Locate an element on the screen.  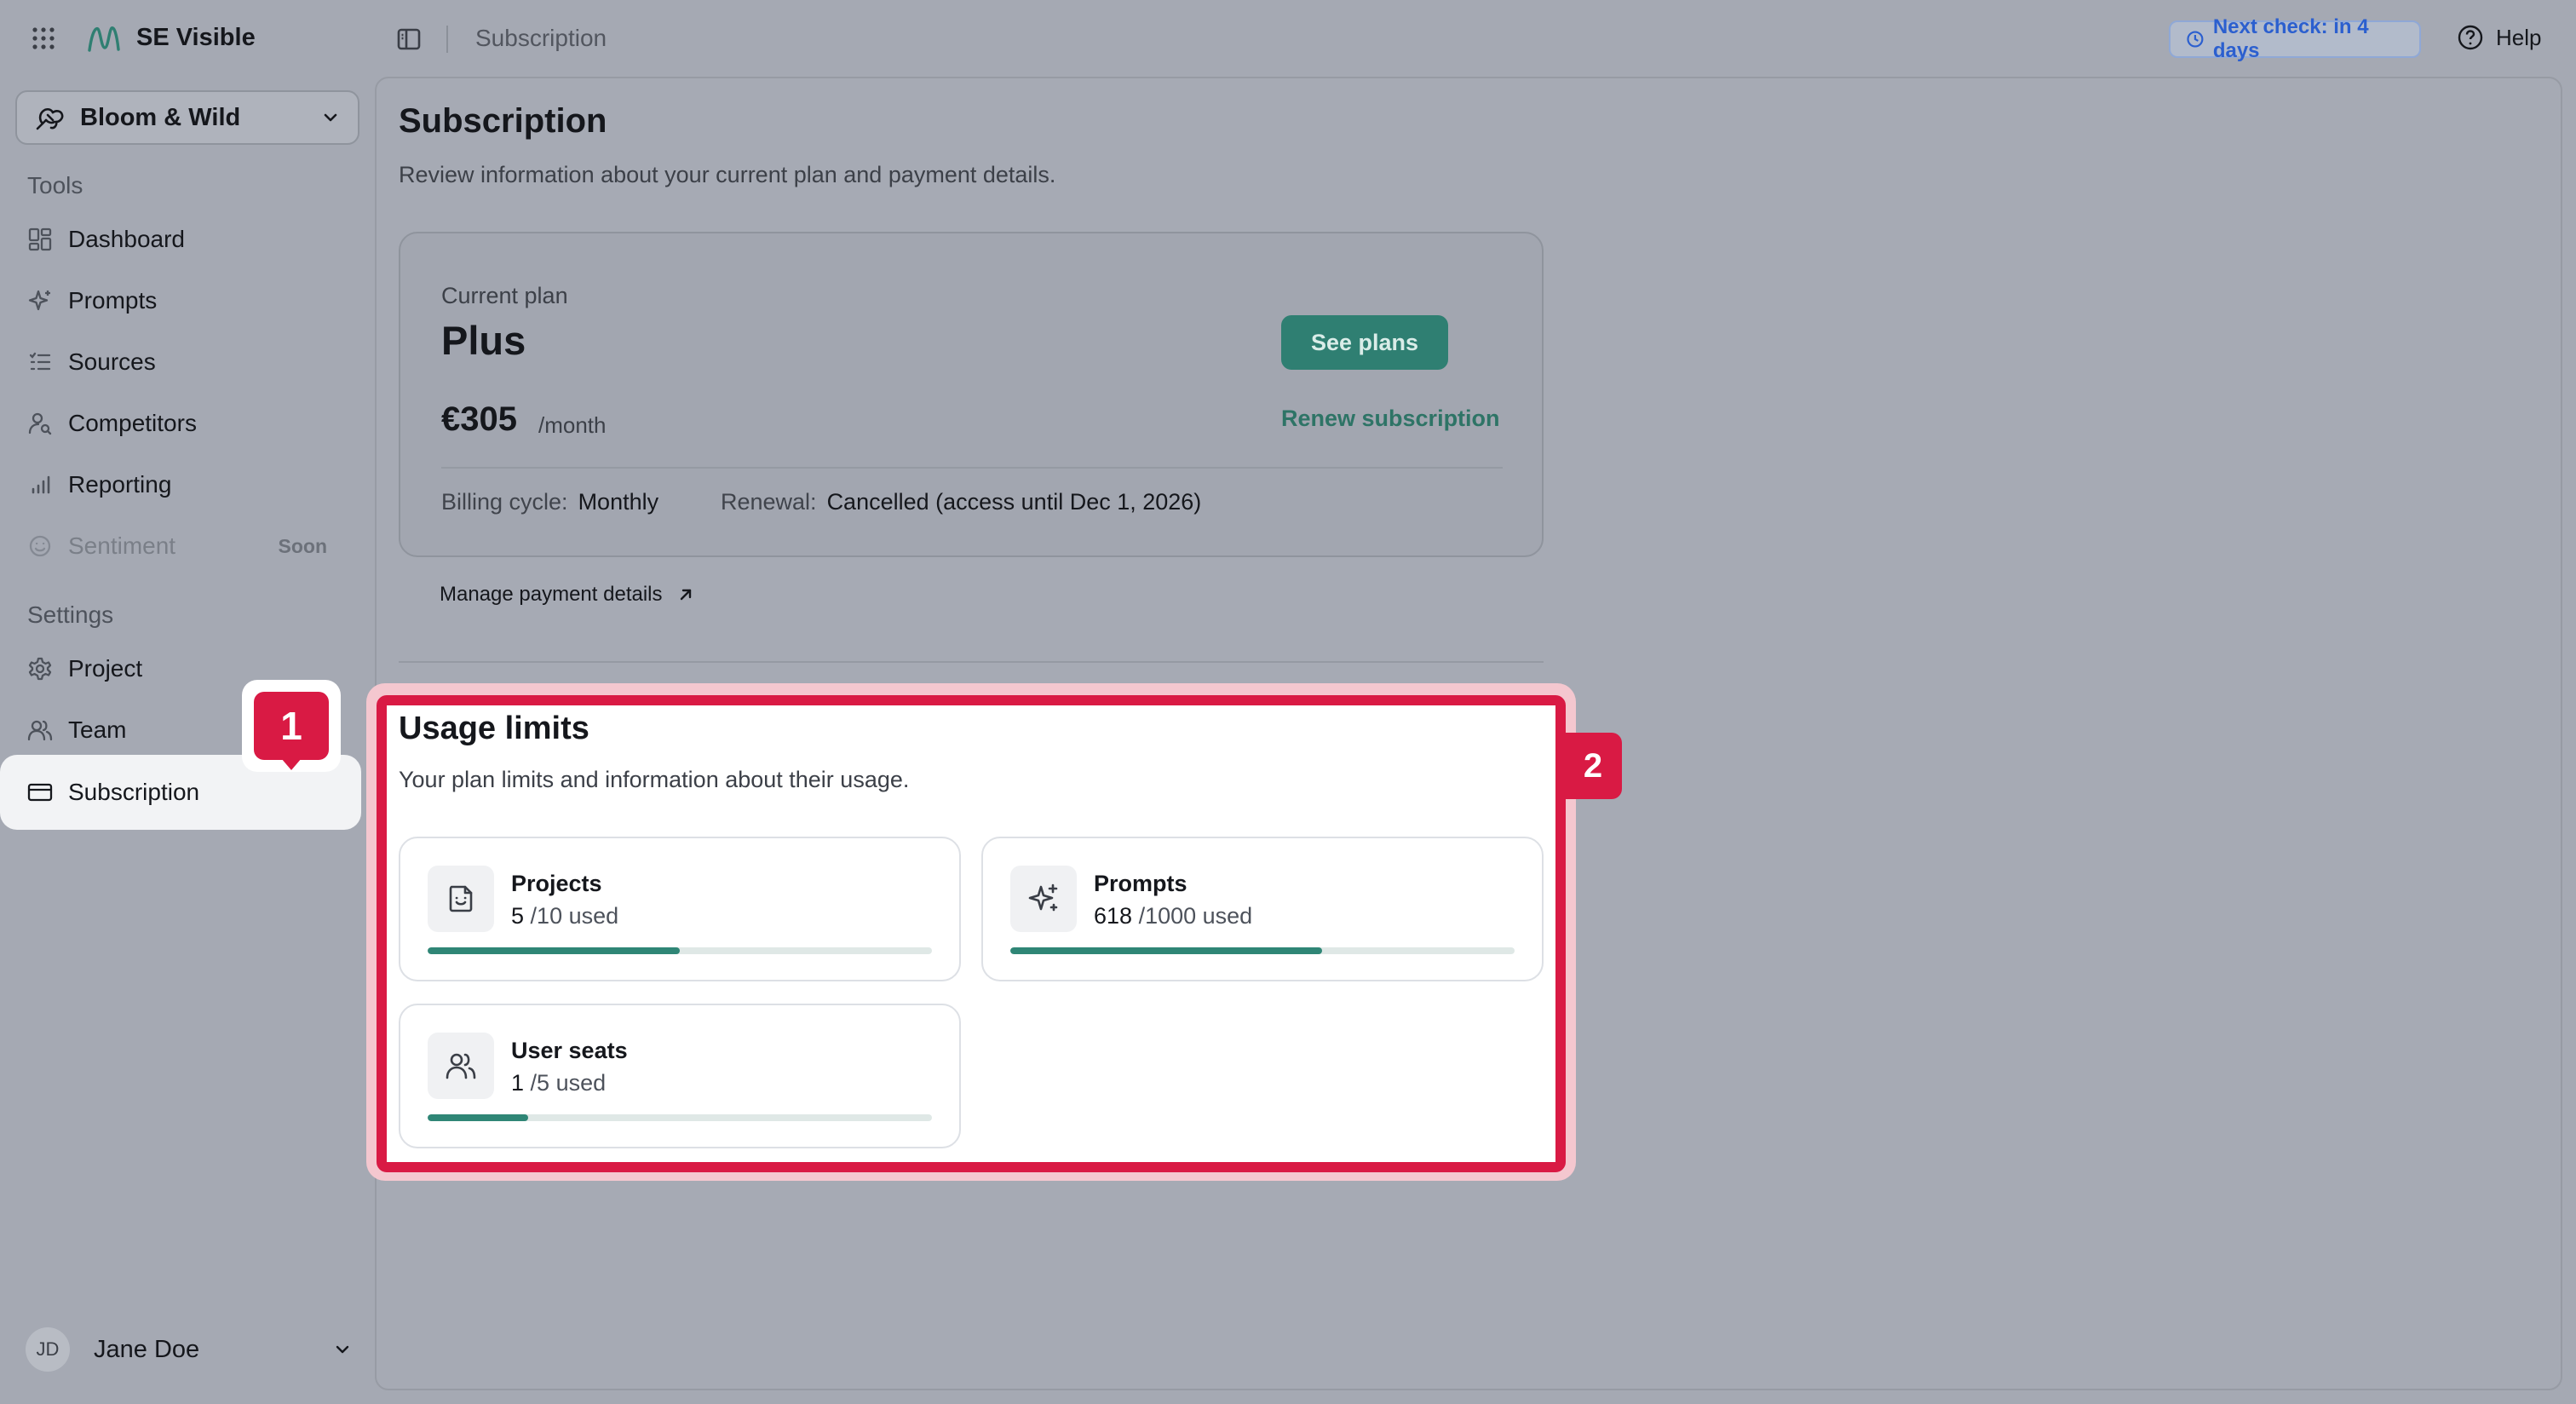
section-divider is located at coordinates (972, 662).